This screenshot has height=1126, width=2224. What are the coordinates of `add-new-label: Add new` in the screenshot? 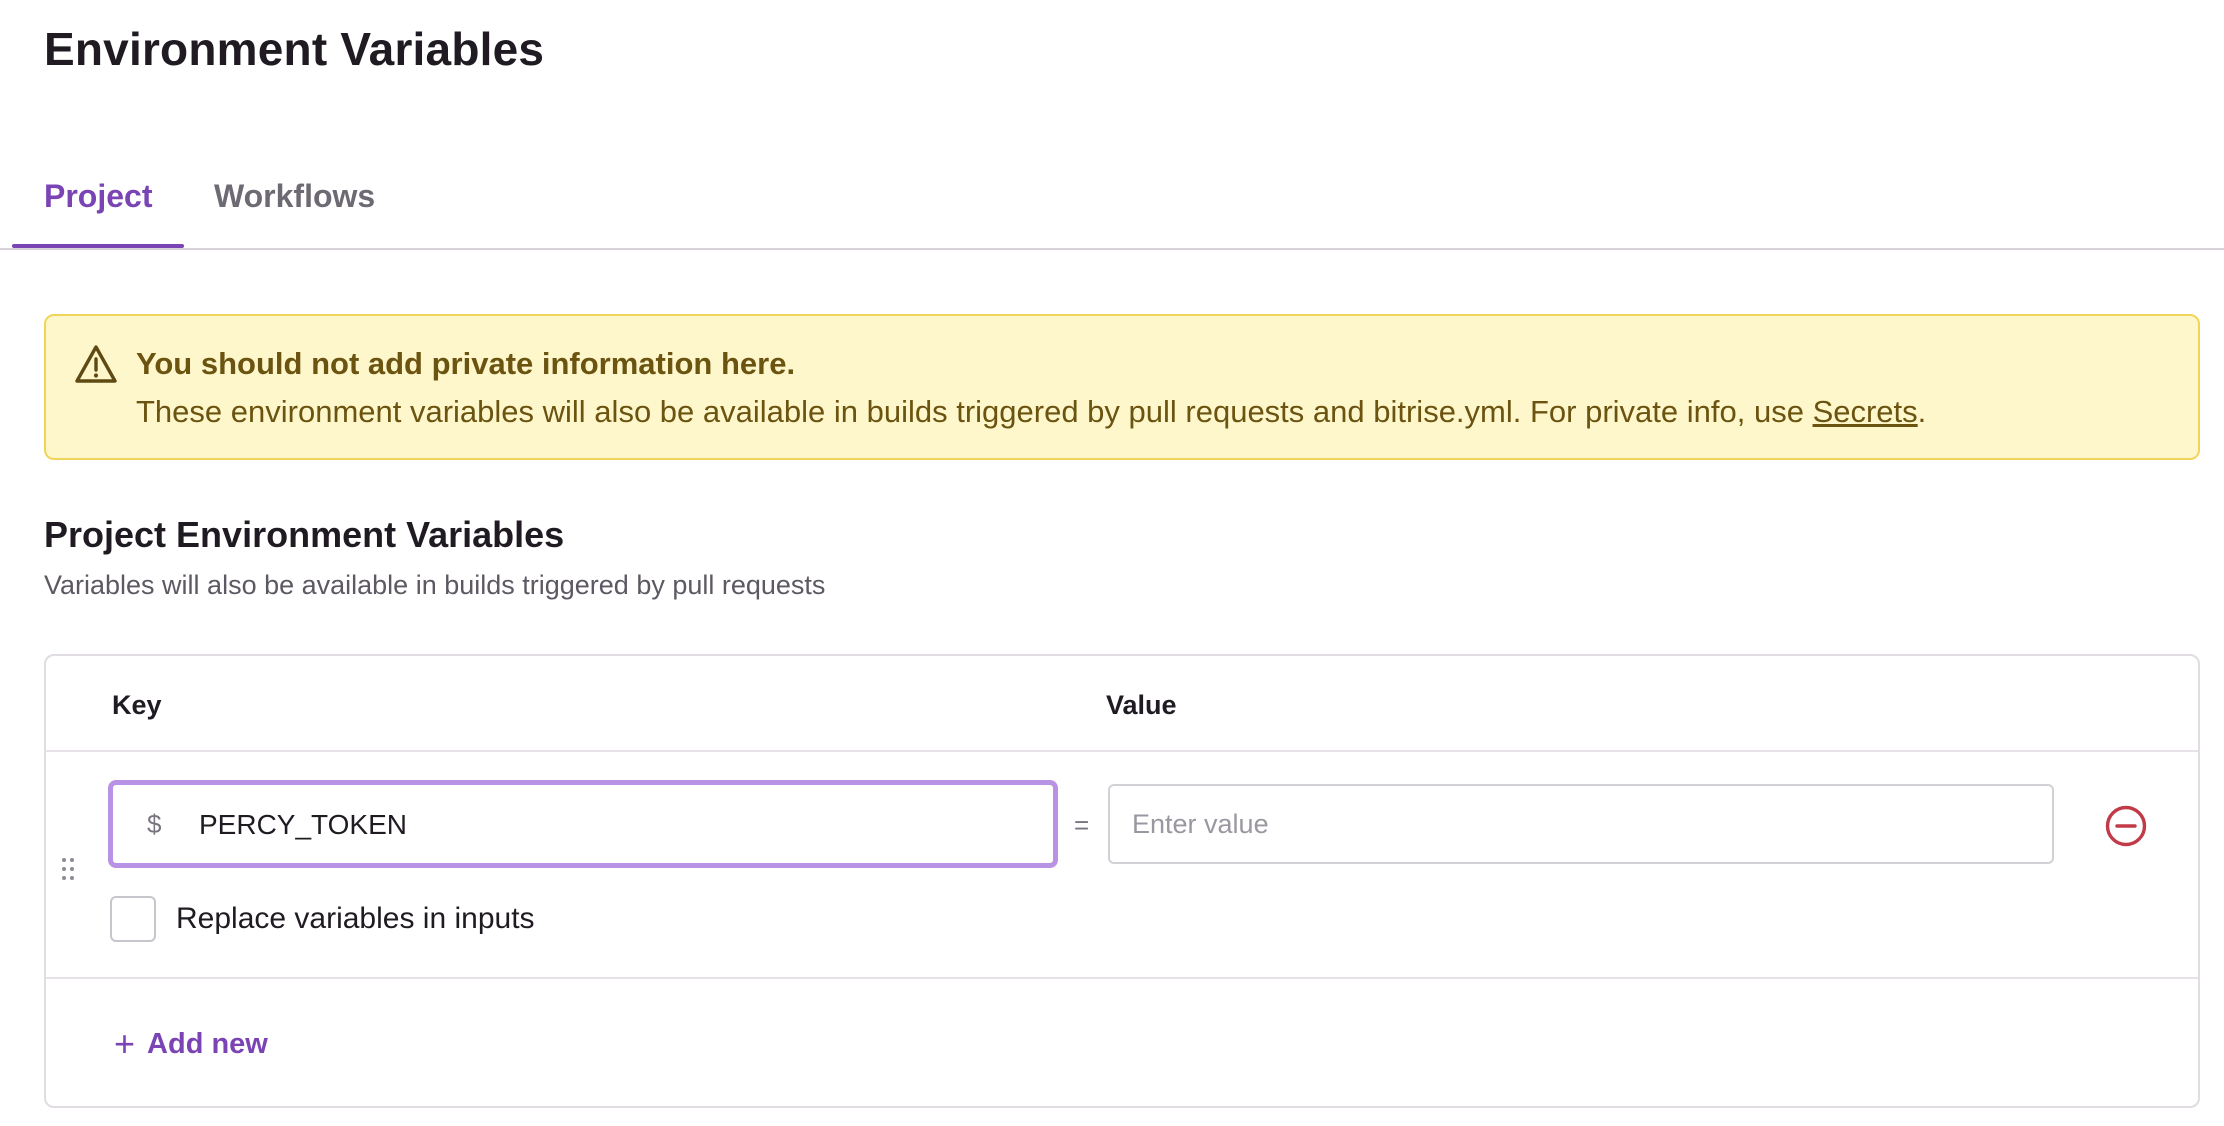 It's located at (207, 1043).